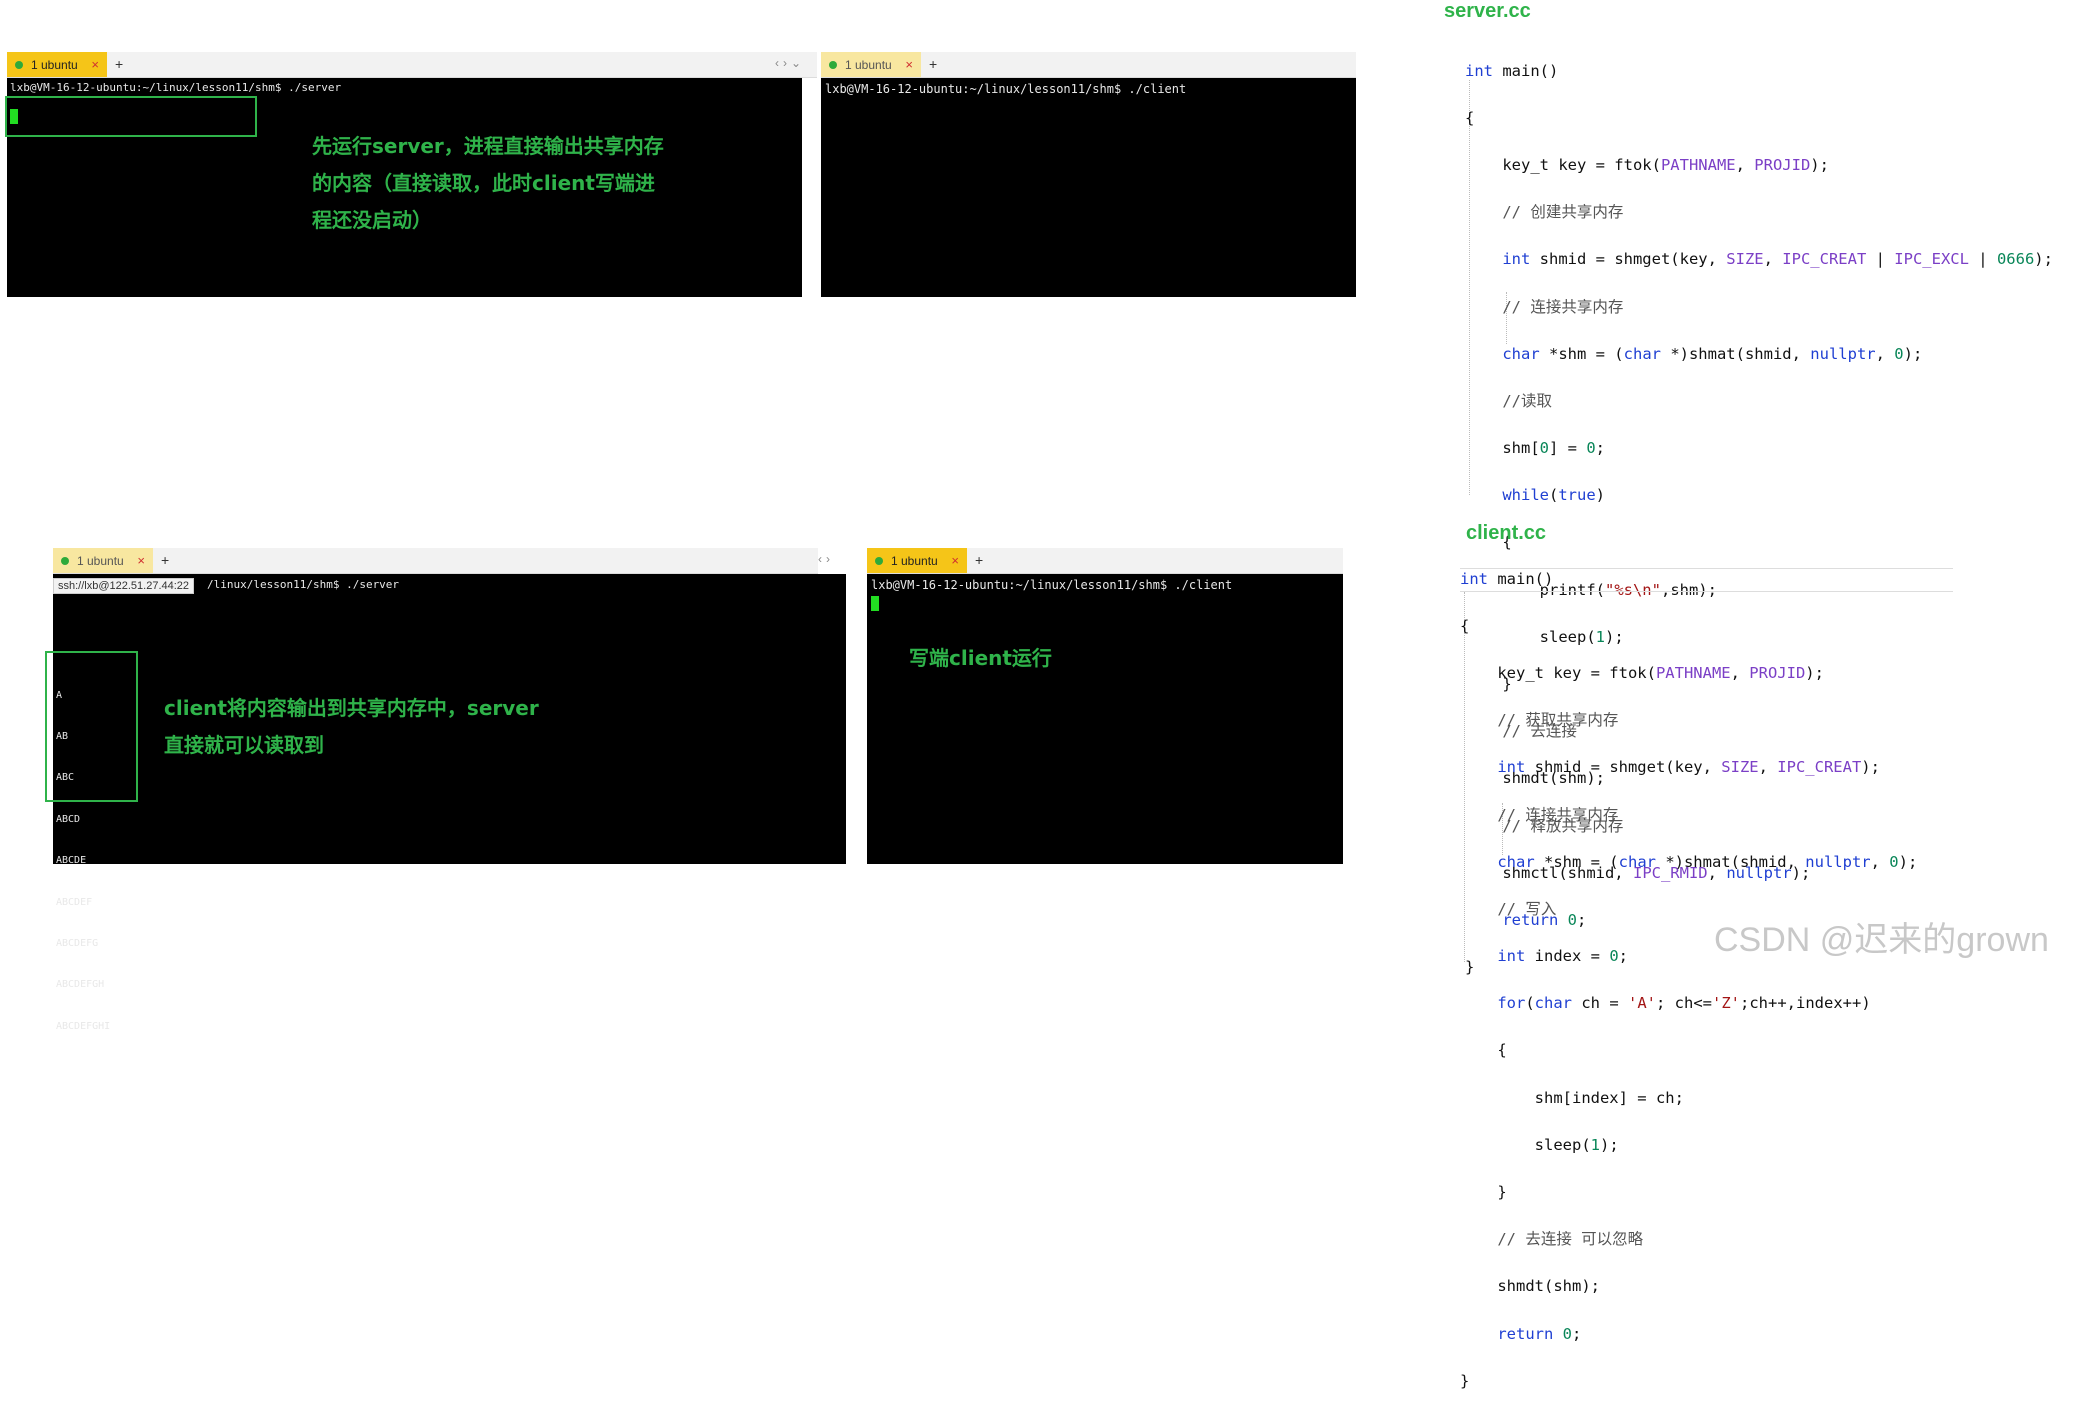  What do you see at coordinates (71, 861) in the screenshot?
I see `output-line: ABCDE` at bounding box center [71, 861].